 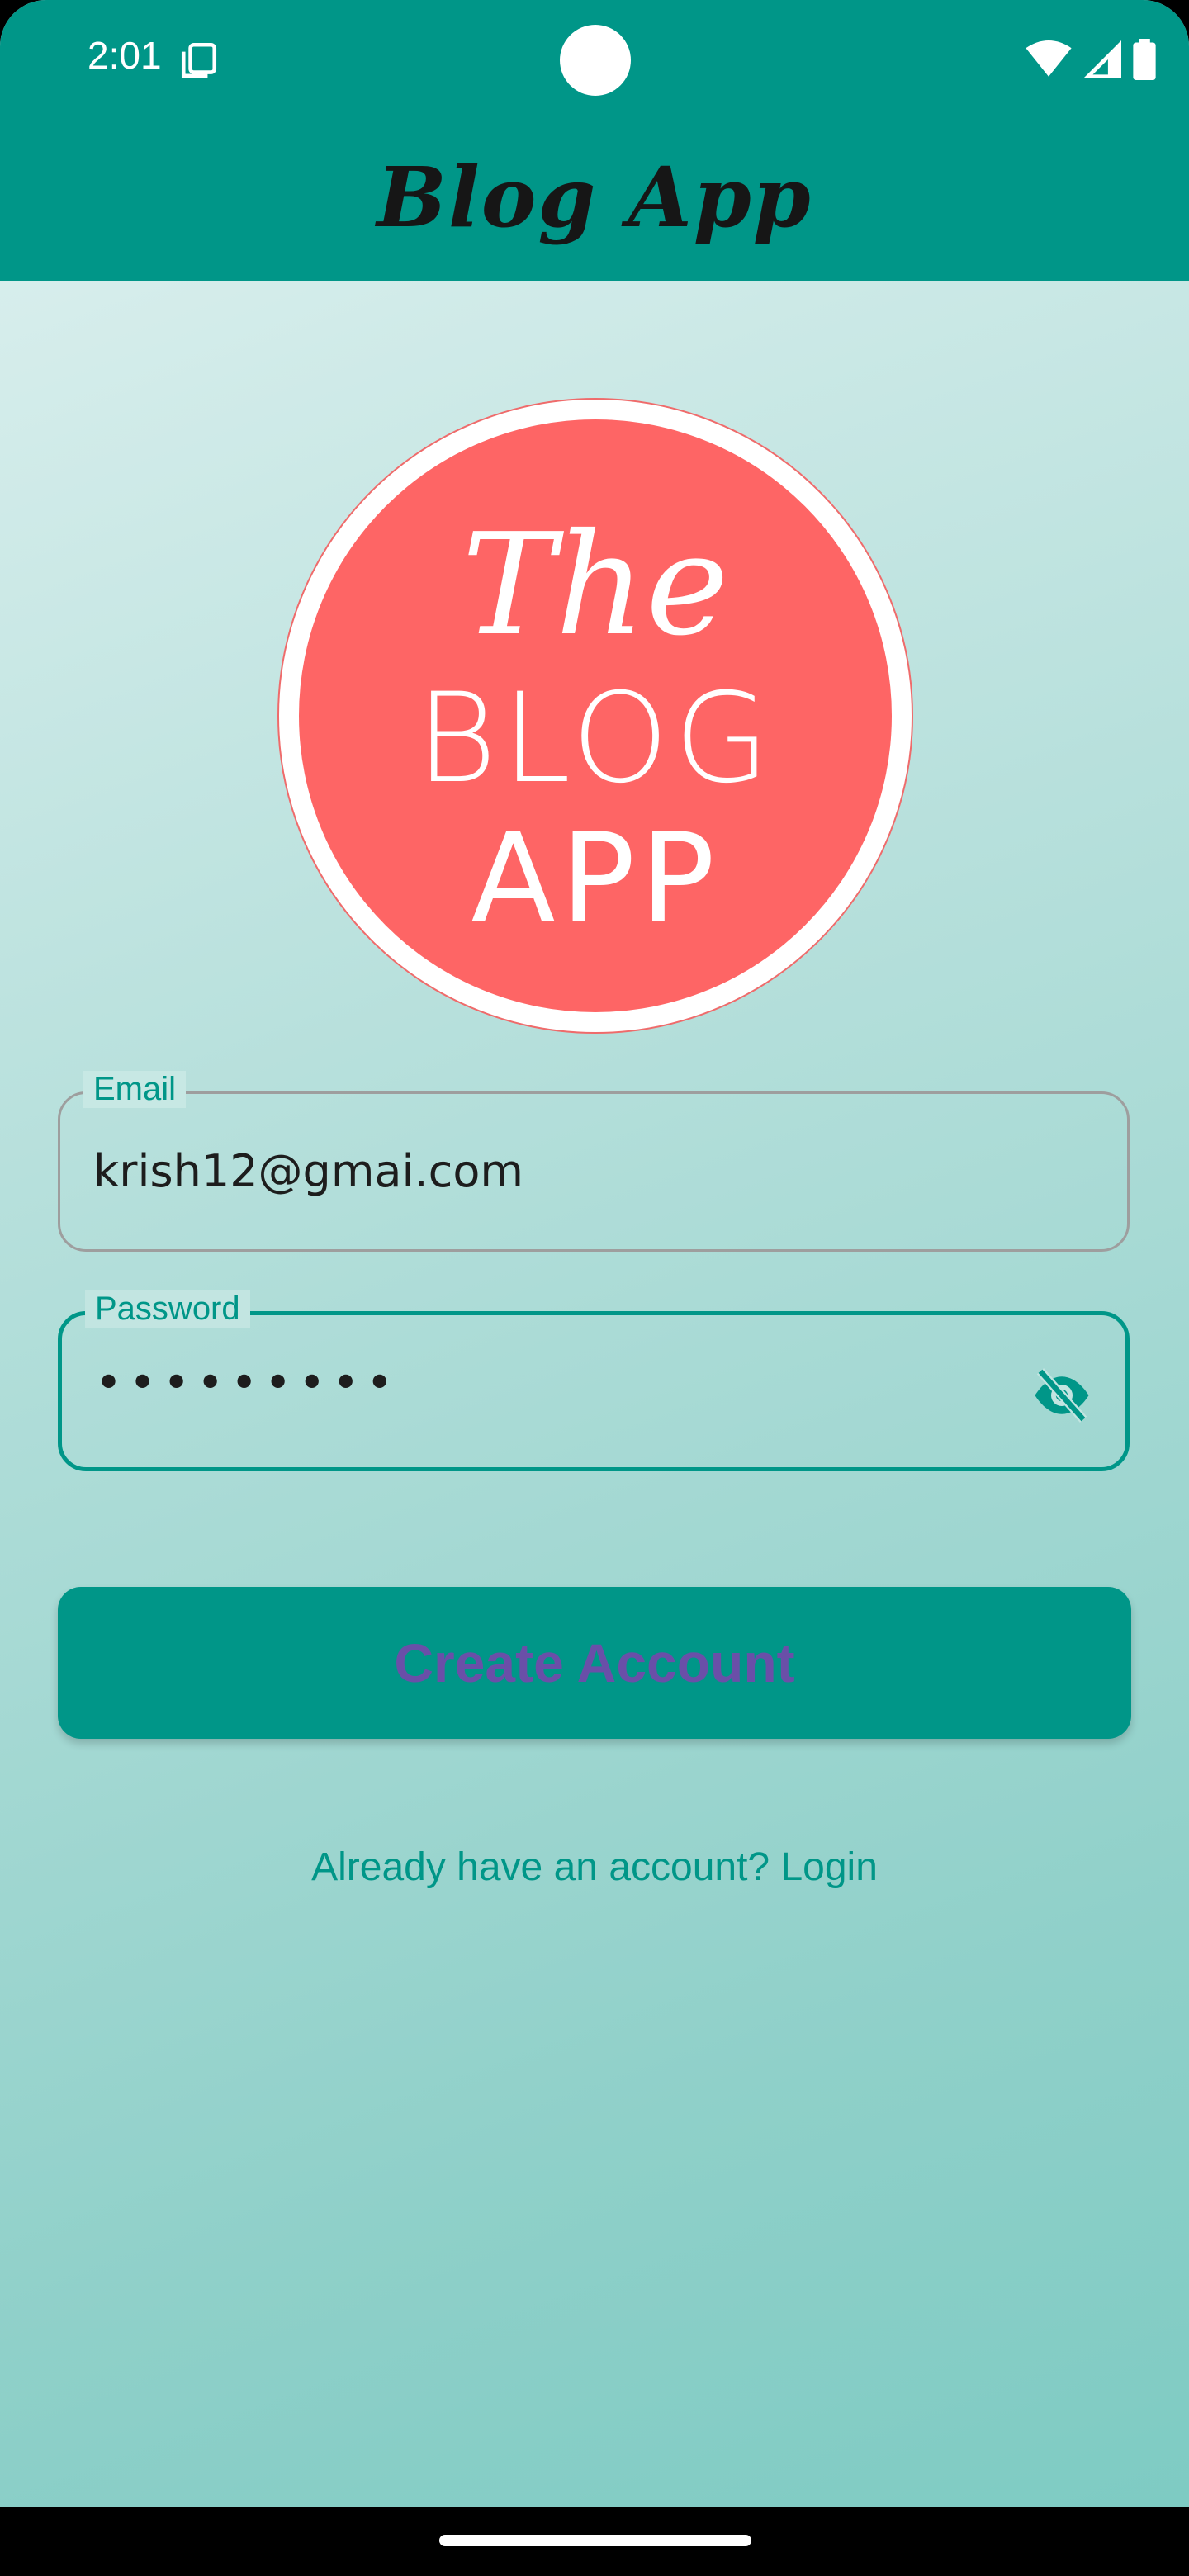 What do you see at coordinates (594, 197) in the screenshot?
I see `app-title: Blog App` at bounding box center [594, 197].